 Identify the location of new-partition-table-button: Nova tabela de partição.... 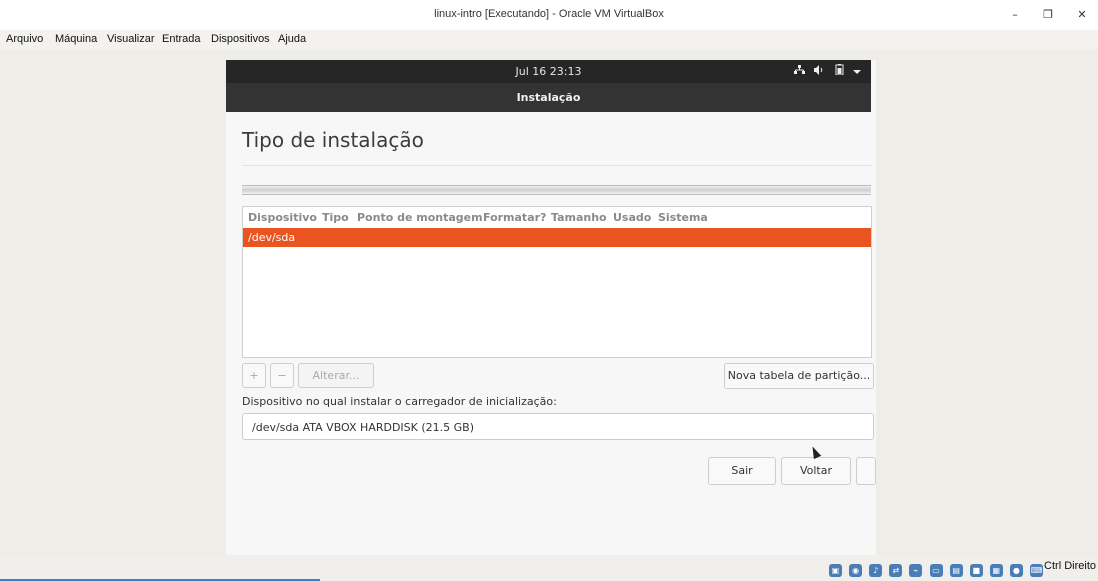
(799, 376).